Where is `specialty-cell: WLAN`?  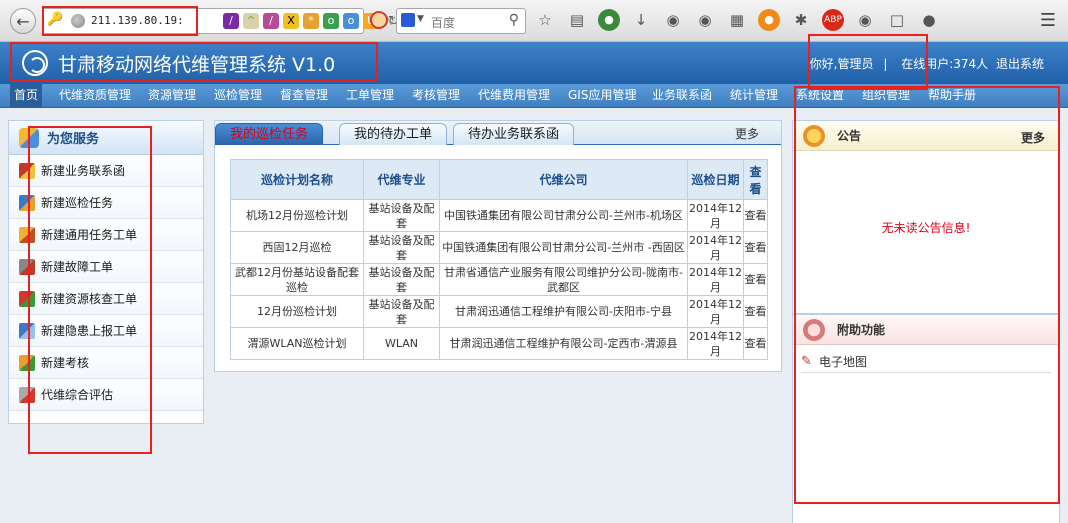
specialty-cell: WLAN is located at coordinates (401, 343).